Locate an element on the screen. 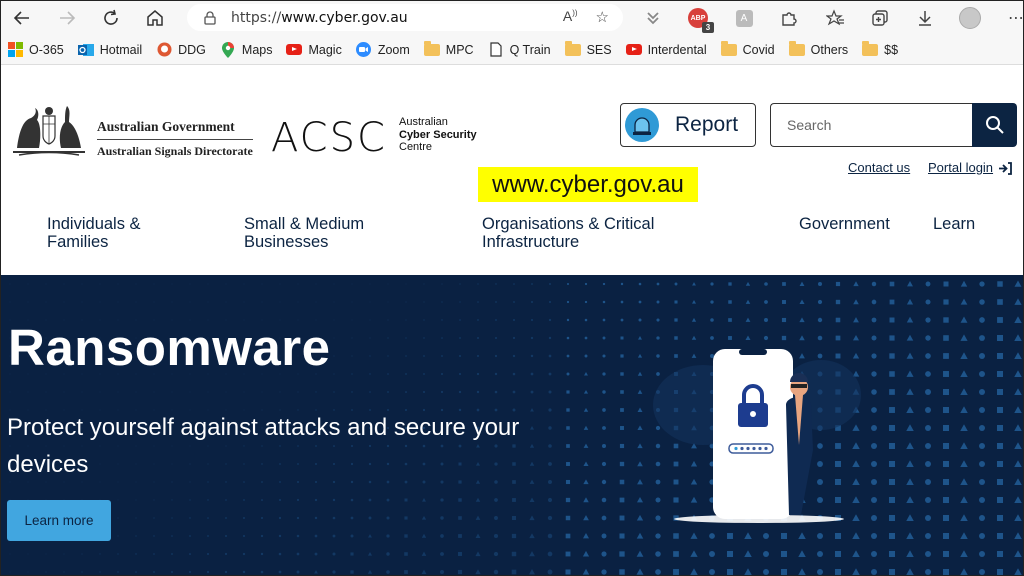 This screenshot has width=1024, height=576. hero-title: Ransomware is located at coordinates (169, 347).